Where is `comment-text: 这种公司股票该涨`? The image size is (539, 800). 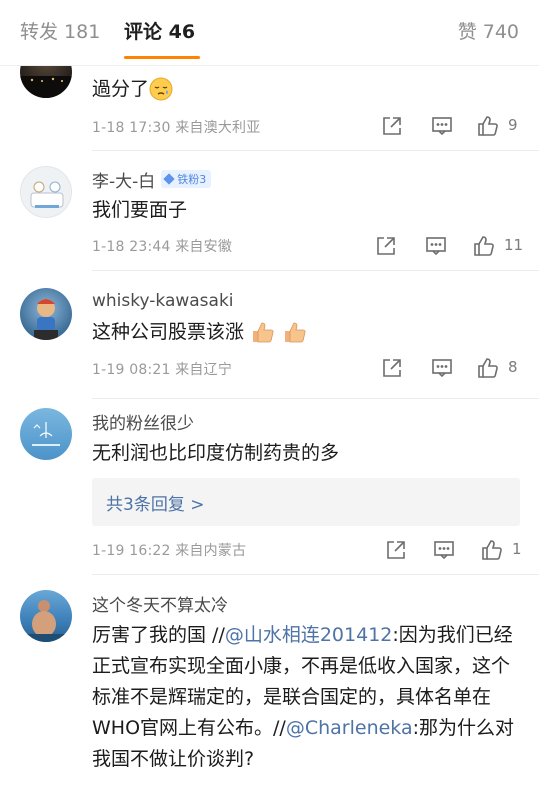 comment-text: 这种公司股票该涨 is located at coordinates (304, 335).